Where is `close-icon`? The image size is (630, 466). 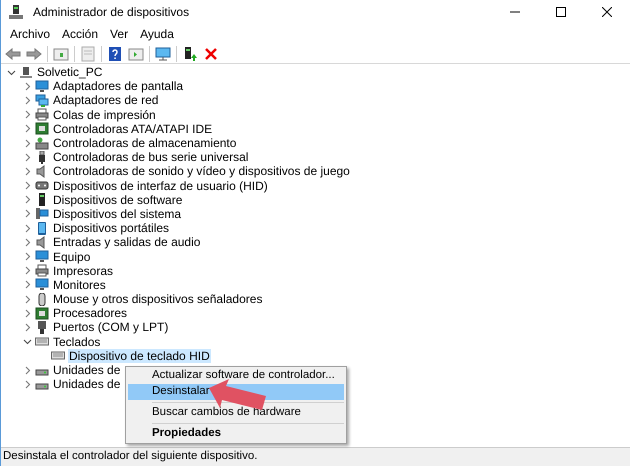
close-icon is located at coordinates (607, 12).